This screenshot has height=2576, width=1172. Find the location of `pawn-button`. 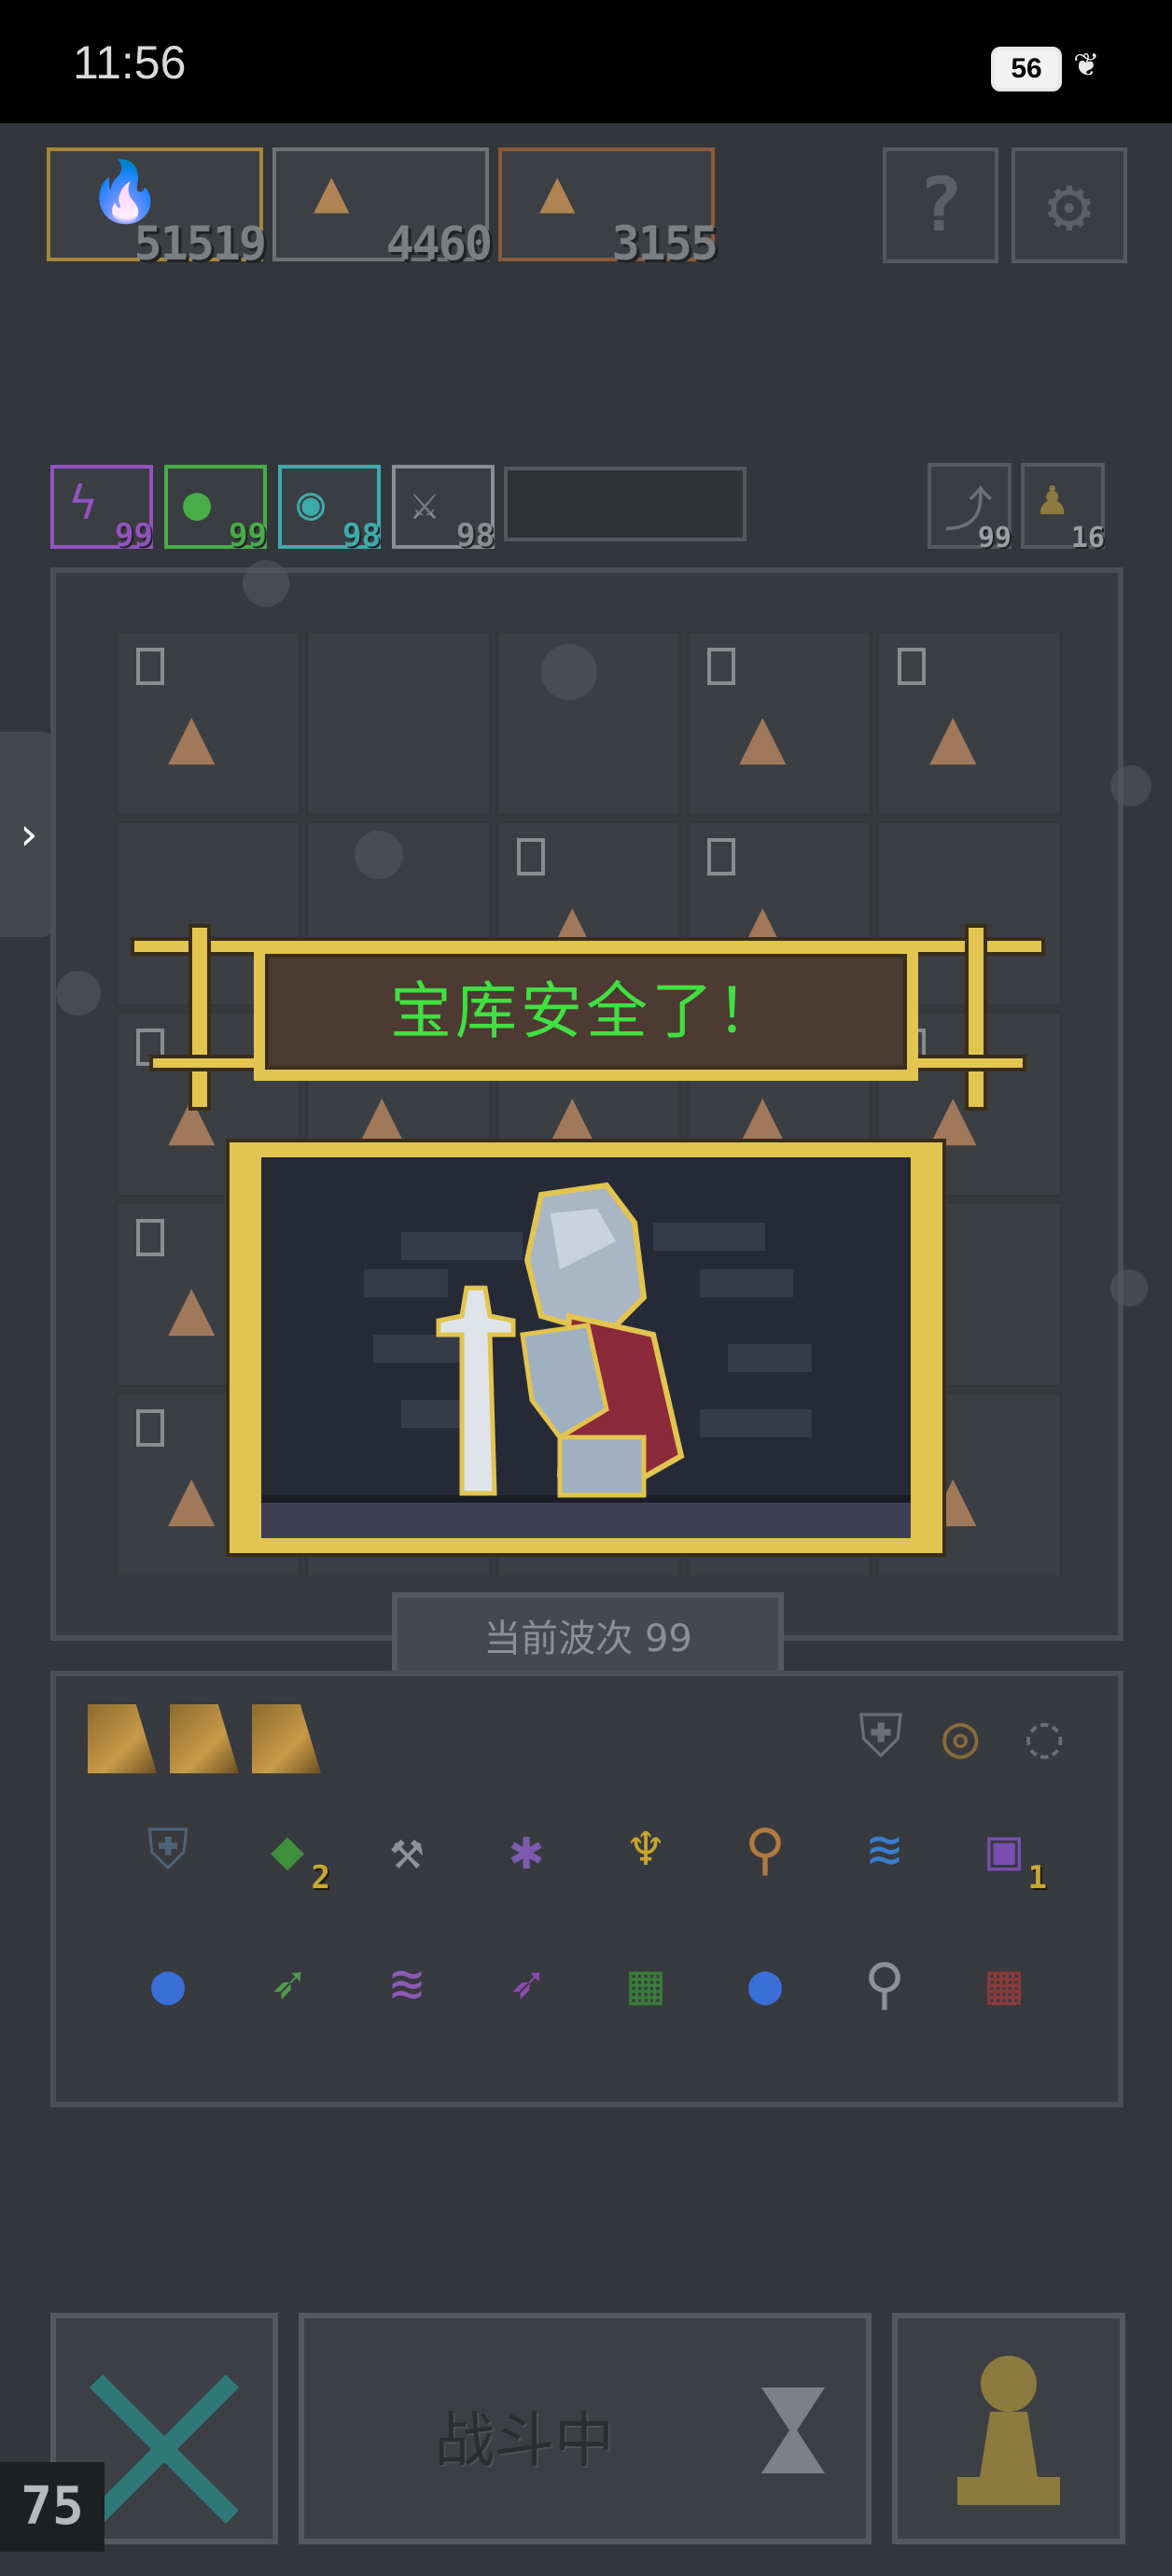

pawn-button is located at coordinates (1008, 2428).